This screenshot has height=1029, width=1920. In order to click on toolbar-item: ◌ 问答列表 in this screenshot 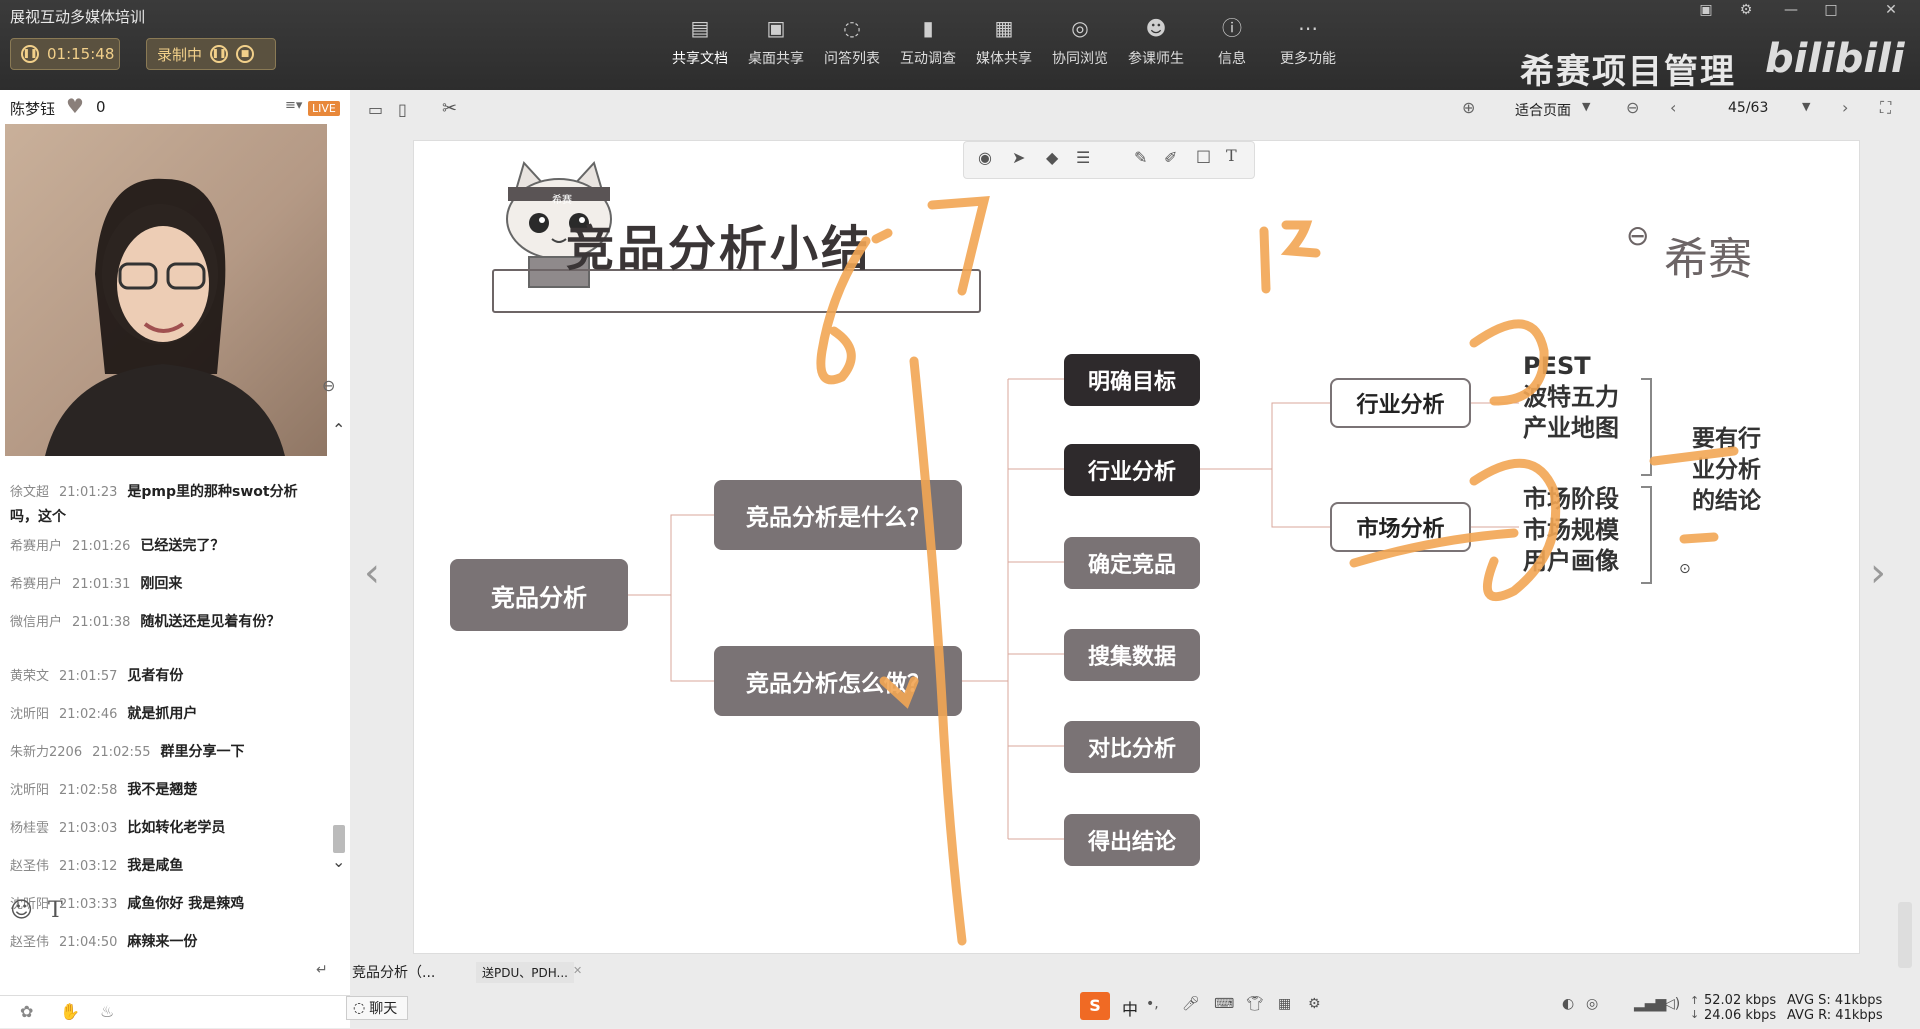, I will do `click(852, 42)`.